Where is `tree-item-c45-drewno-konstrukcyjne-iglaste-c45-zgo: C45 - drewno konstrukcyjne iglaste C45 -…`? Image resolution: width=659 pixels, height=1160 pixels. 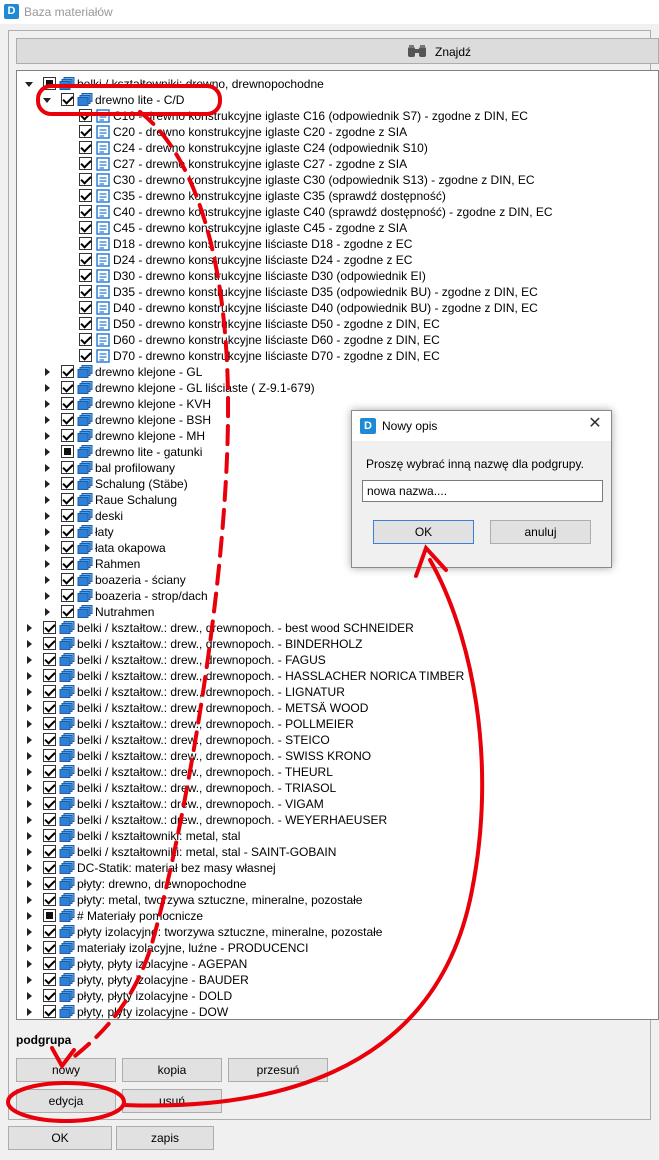
tree-item-c45-drewno-konstrukcyjne-iglaste-c45-zgo: C45 - drewno konstrukcyjne iglaste C45 -… is located at coordinates (337, 228).